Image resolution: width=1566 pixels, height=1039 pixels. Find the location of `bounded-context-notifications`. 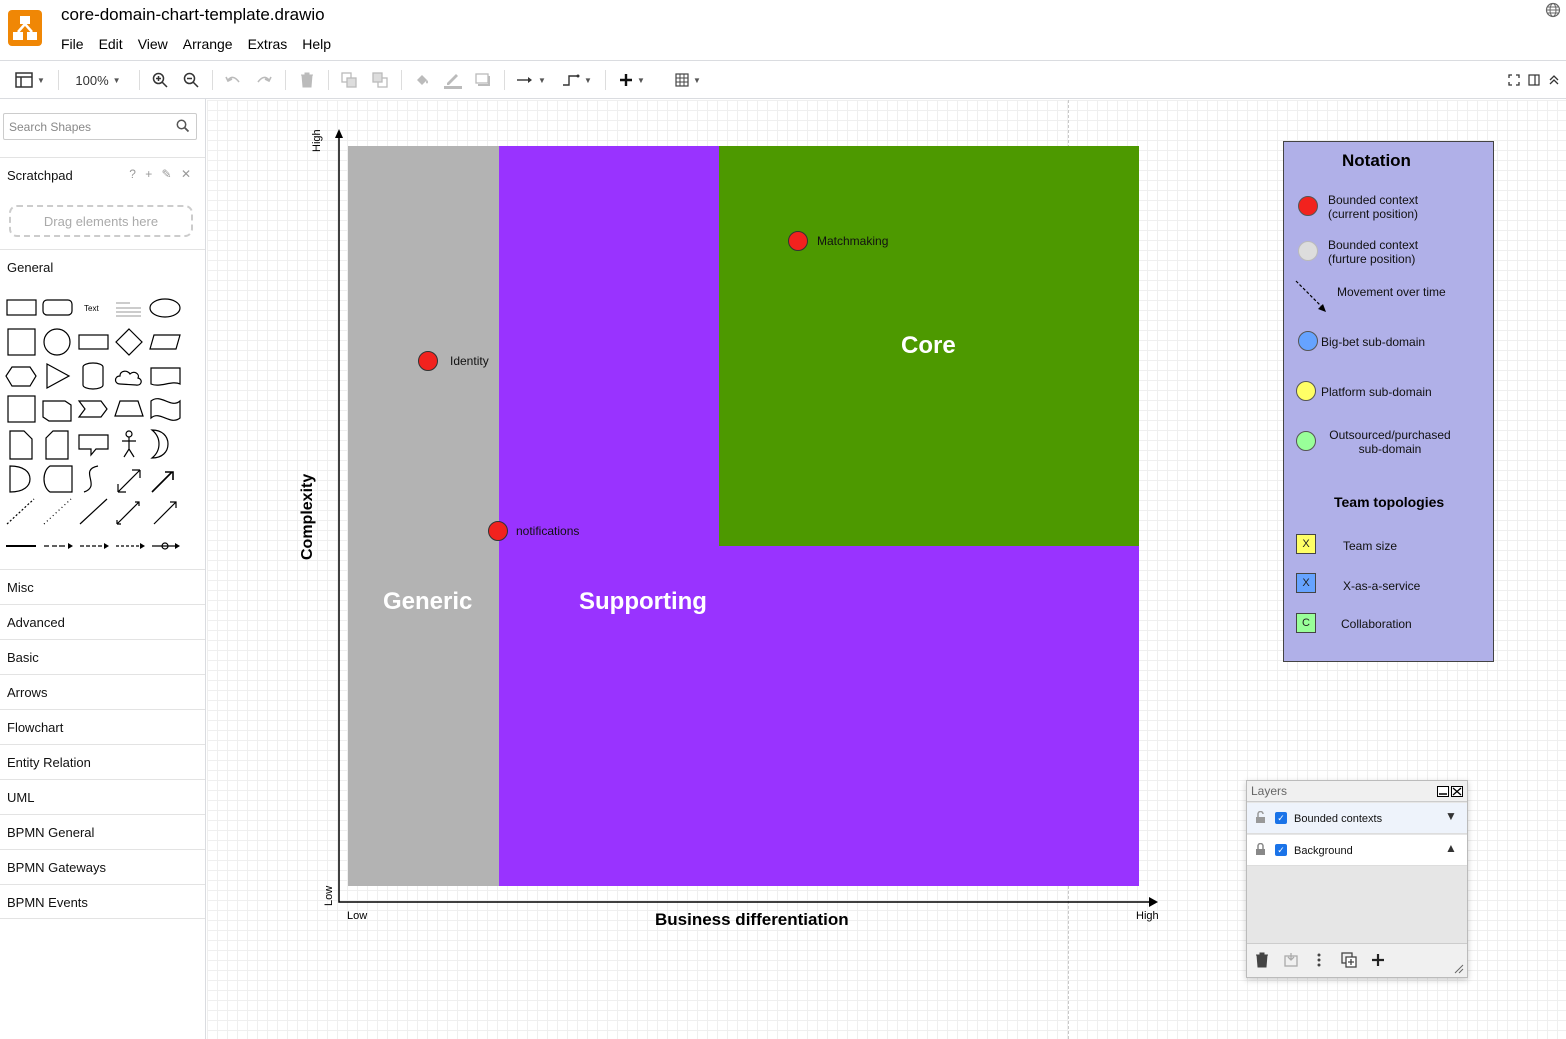

bounded-context-notifications is located at coordinates (498, 531).